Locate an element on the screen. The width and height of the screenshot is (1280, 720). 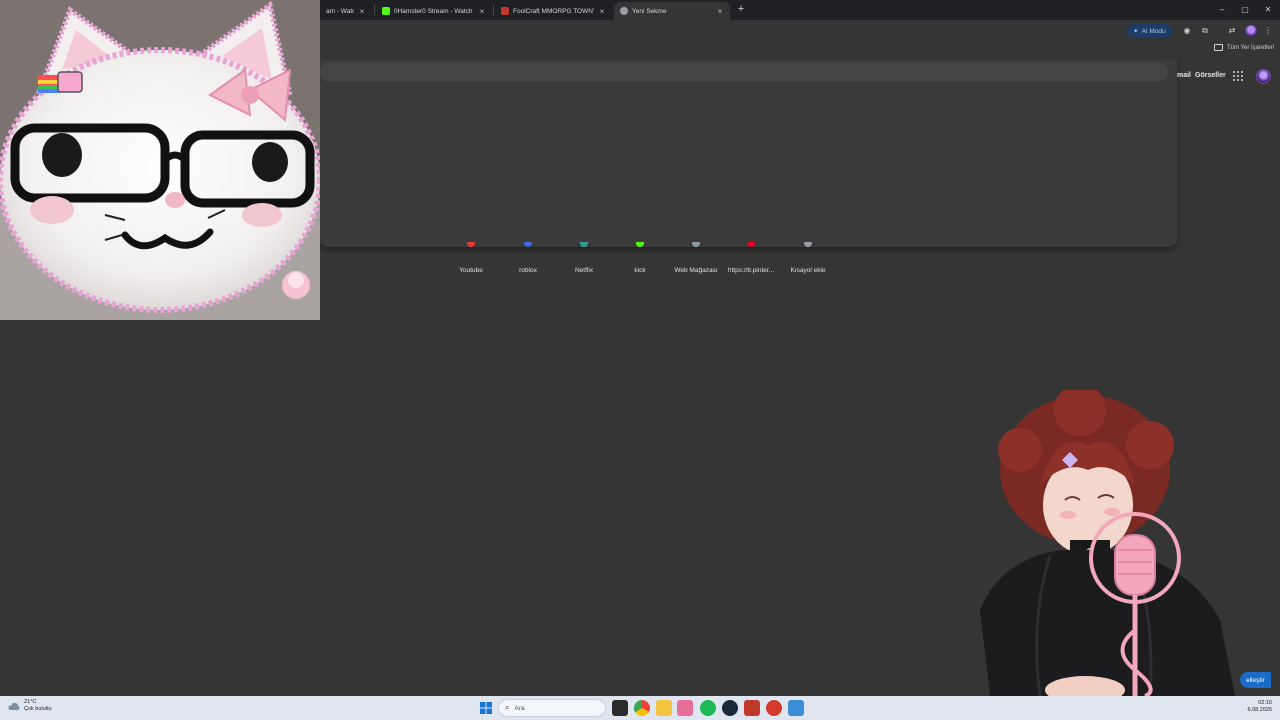
tab-foolcraft: FoolCraft MMORPG TOWNY | × is located at coordinates (553, 11).